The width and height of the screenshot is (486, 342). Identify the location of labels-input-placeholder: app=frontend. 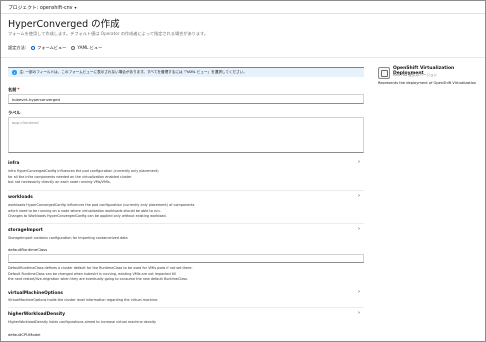
(25, 122).